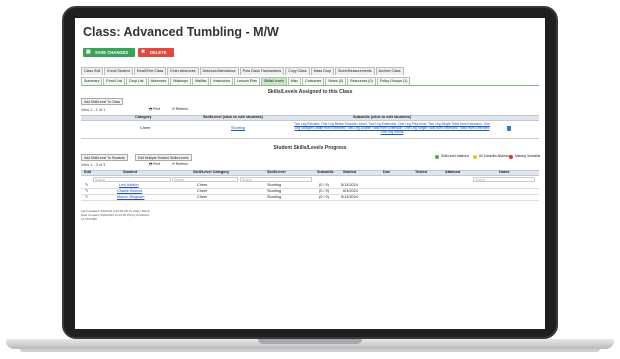 The height and width of the screenshot is (359, 620). What do you see at coordinates (129, 191) in the screenshot?
I see `student-link: Charlie Barrow` at bounding box center [129, 191].